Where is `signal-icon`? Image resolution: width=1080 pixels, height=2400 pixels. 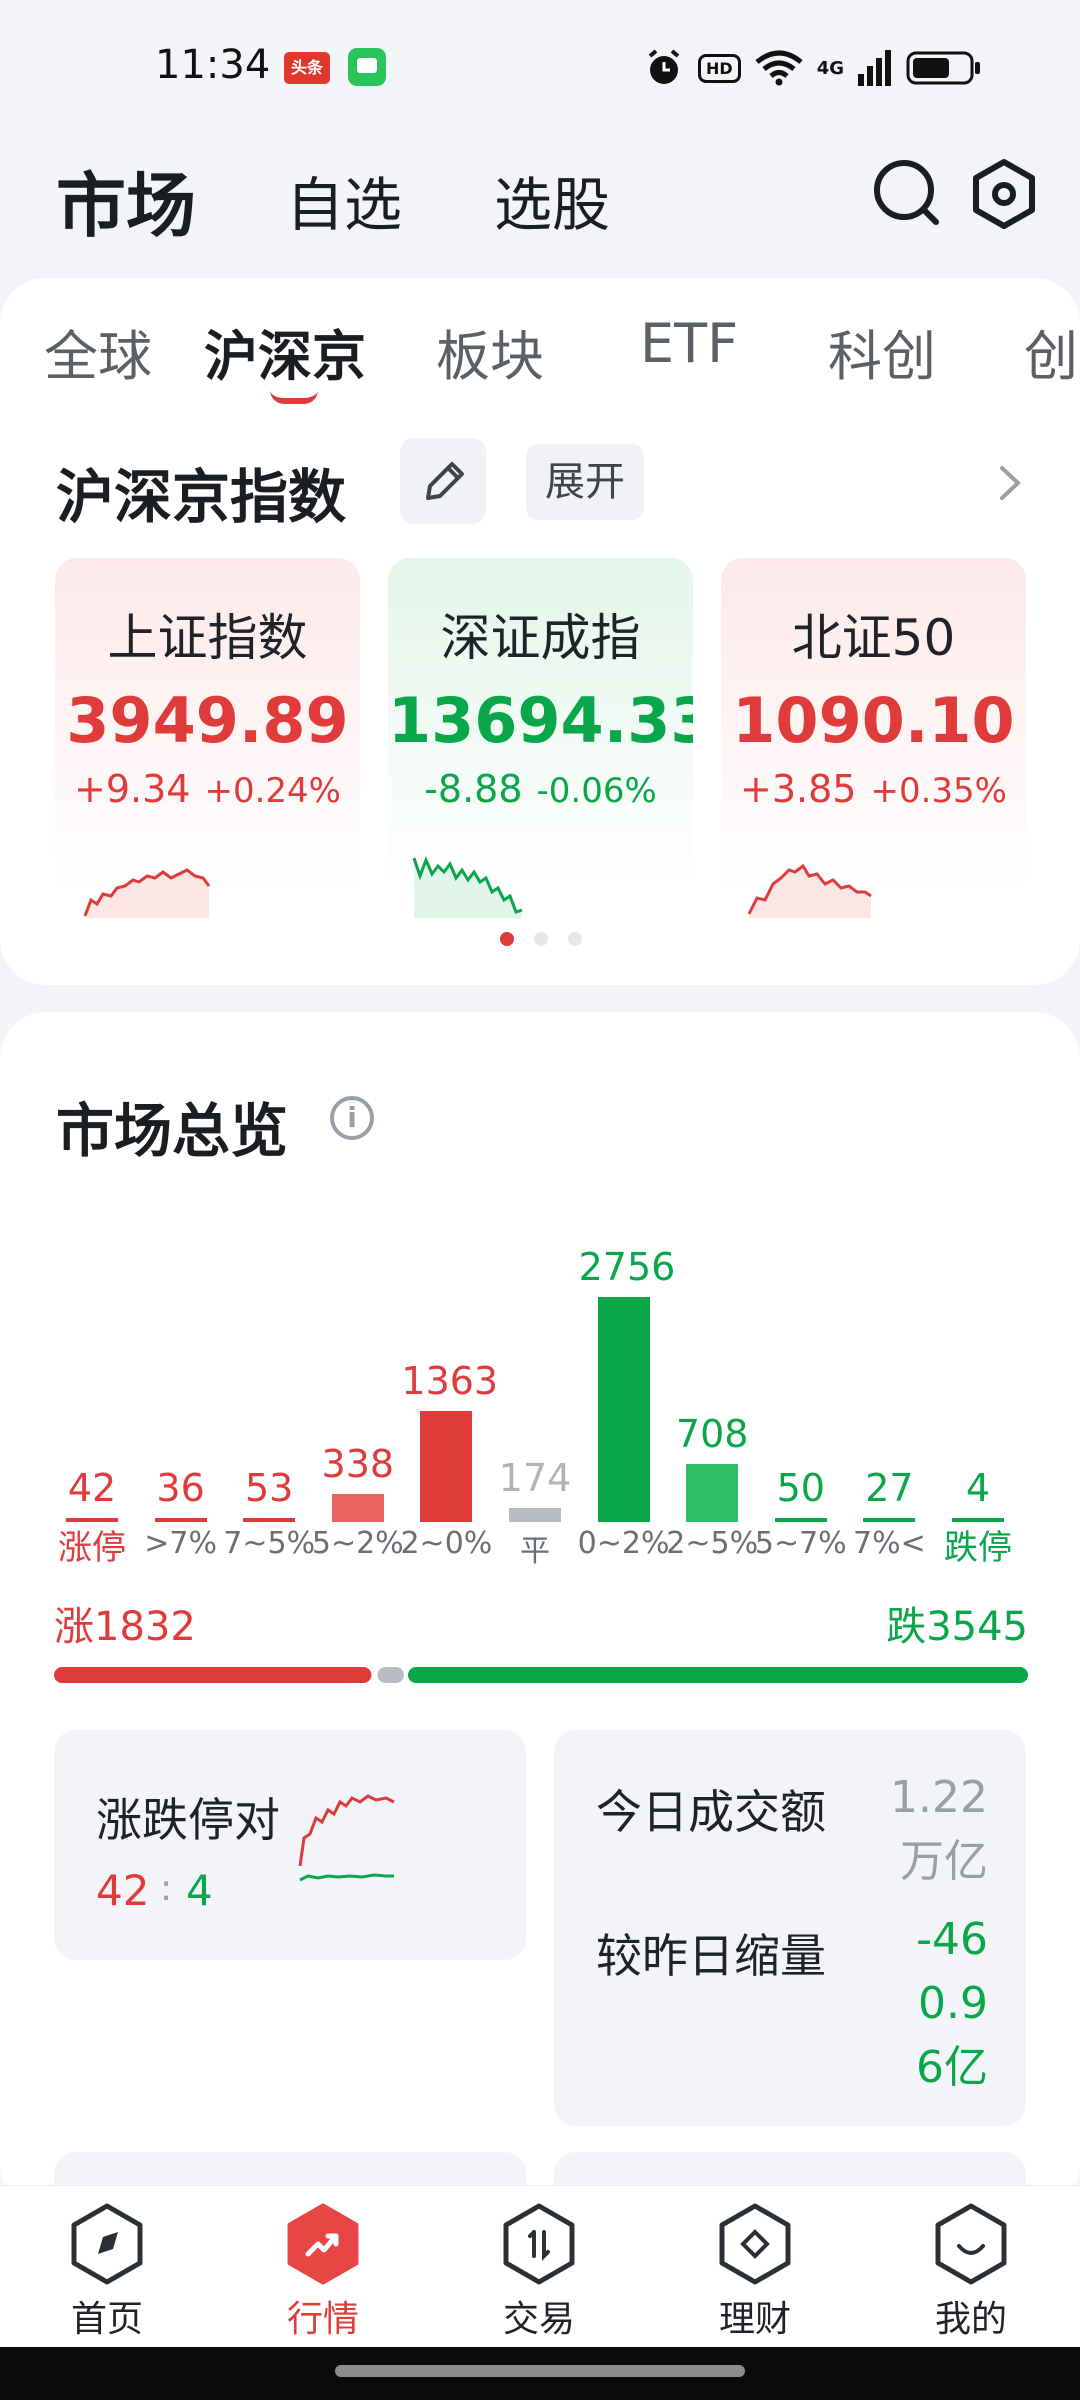 signal-icon is located at coordinates (874, 68).